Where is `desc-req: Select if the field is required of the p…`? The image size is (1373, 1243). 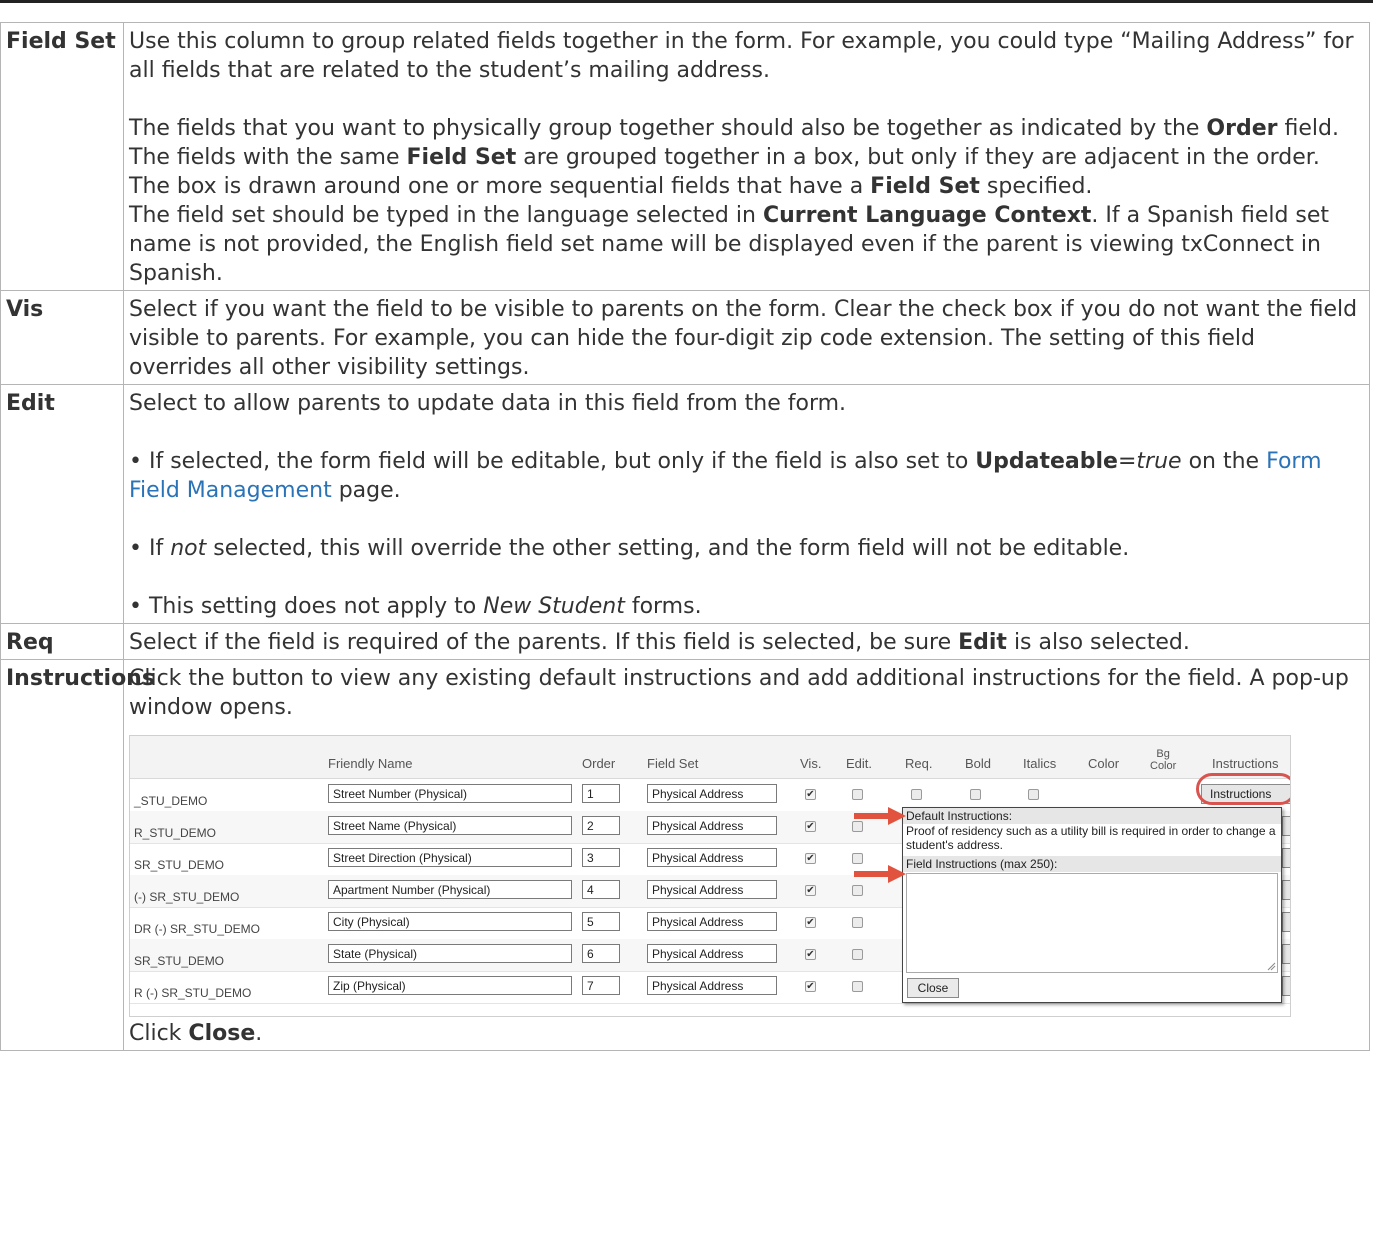 desc-req: Select if the field is required of the p… is located at coordinates (746, 641).